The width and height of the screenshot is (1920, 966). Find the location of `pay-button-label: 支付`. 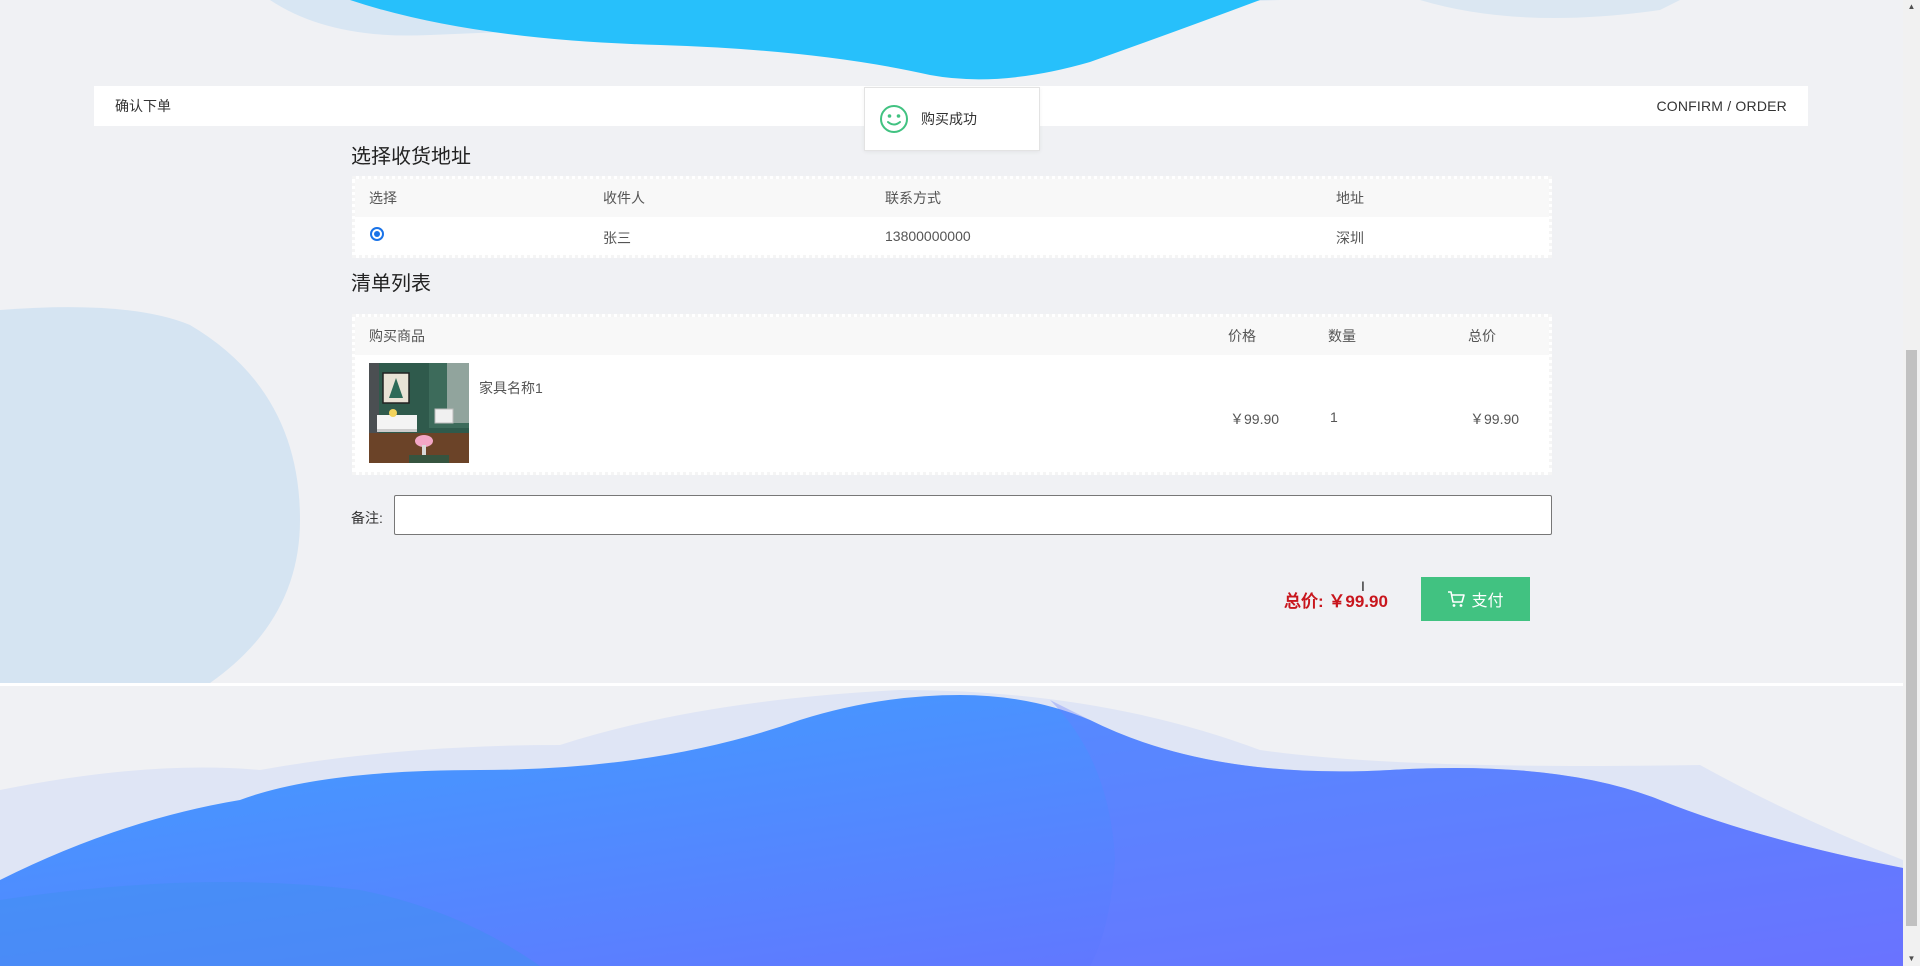

pay-button-label: 支付 is located at coordinates (1487, 601).